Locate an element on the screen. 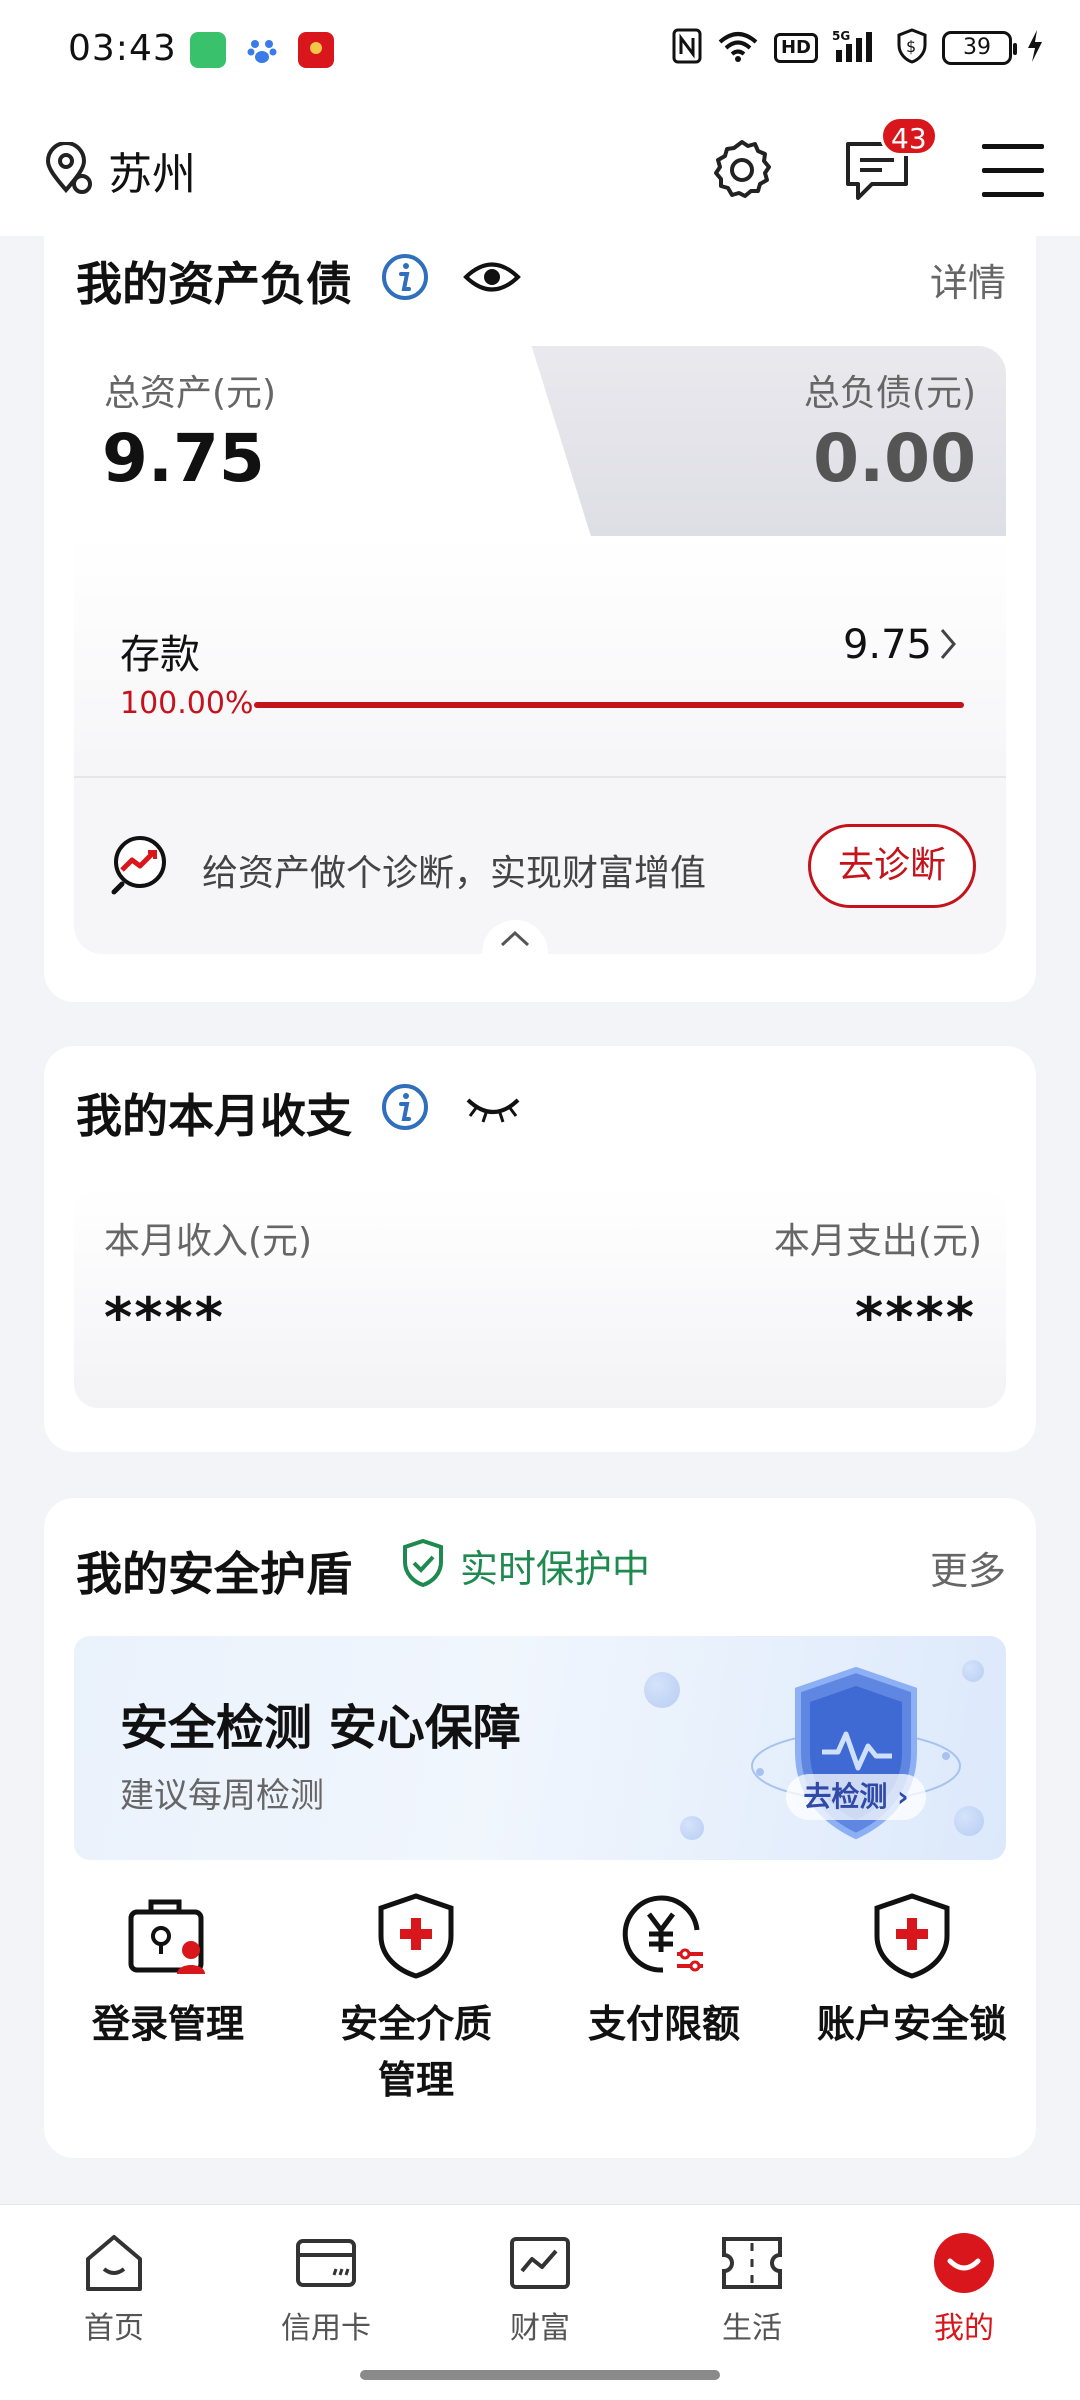  app-notification-icon-paw is located at coordinates (262, 50).